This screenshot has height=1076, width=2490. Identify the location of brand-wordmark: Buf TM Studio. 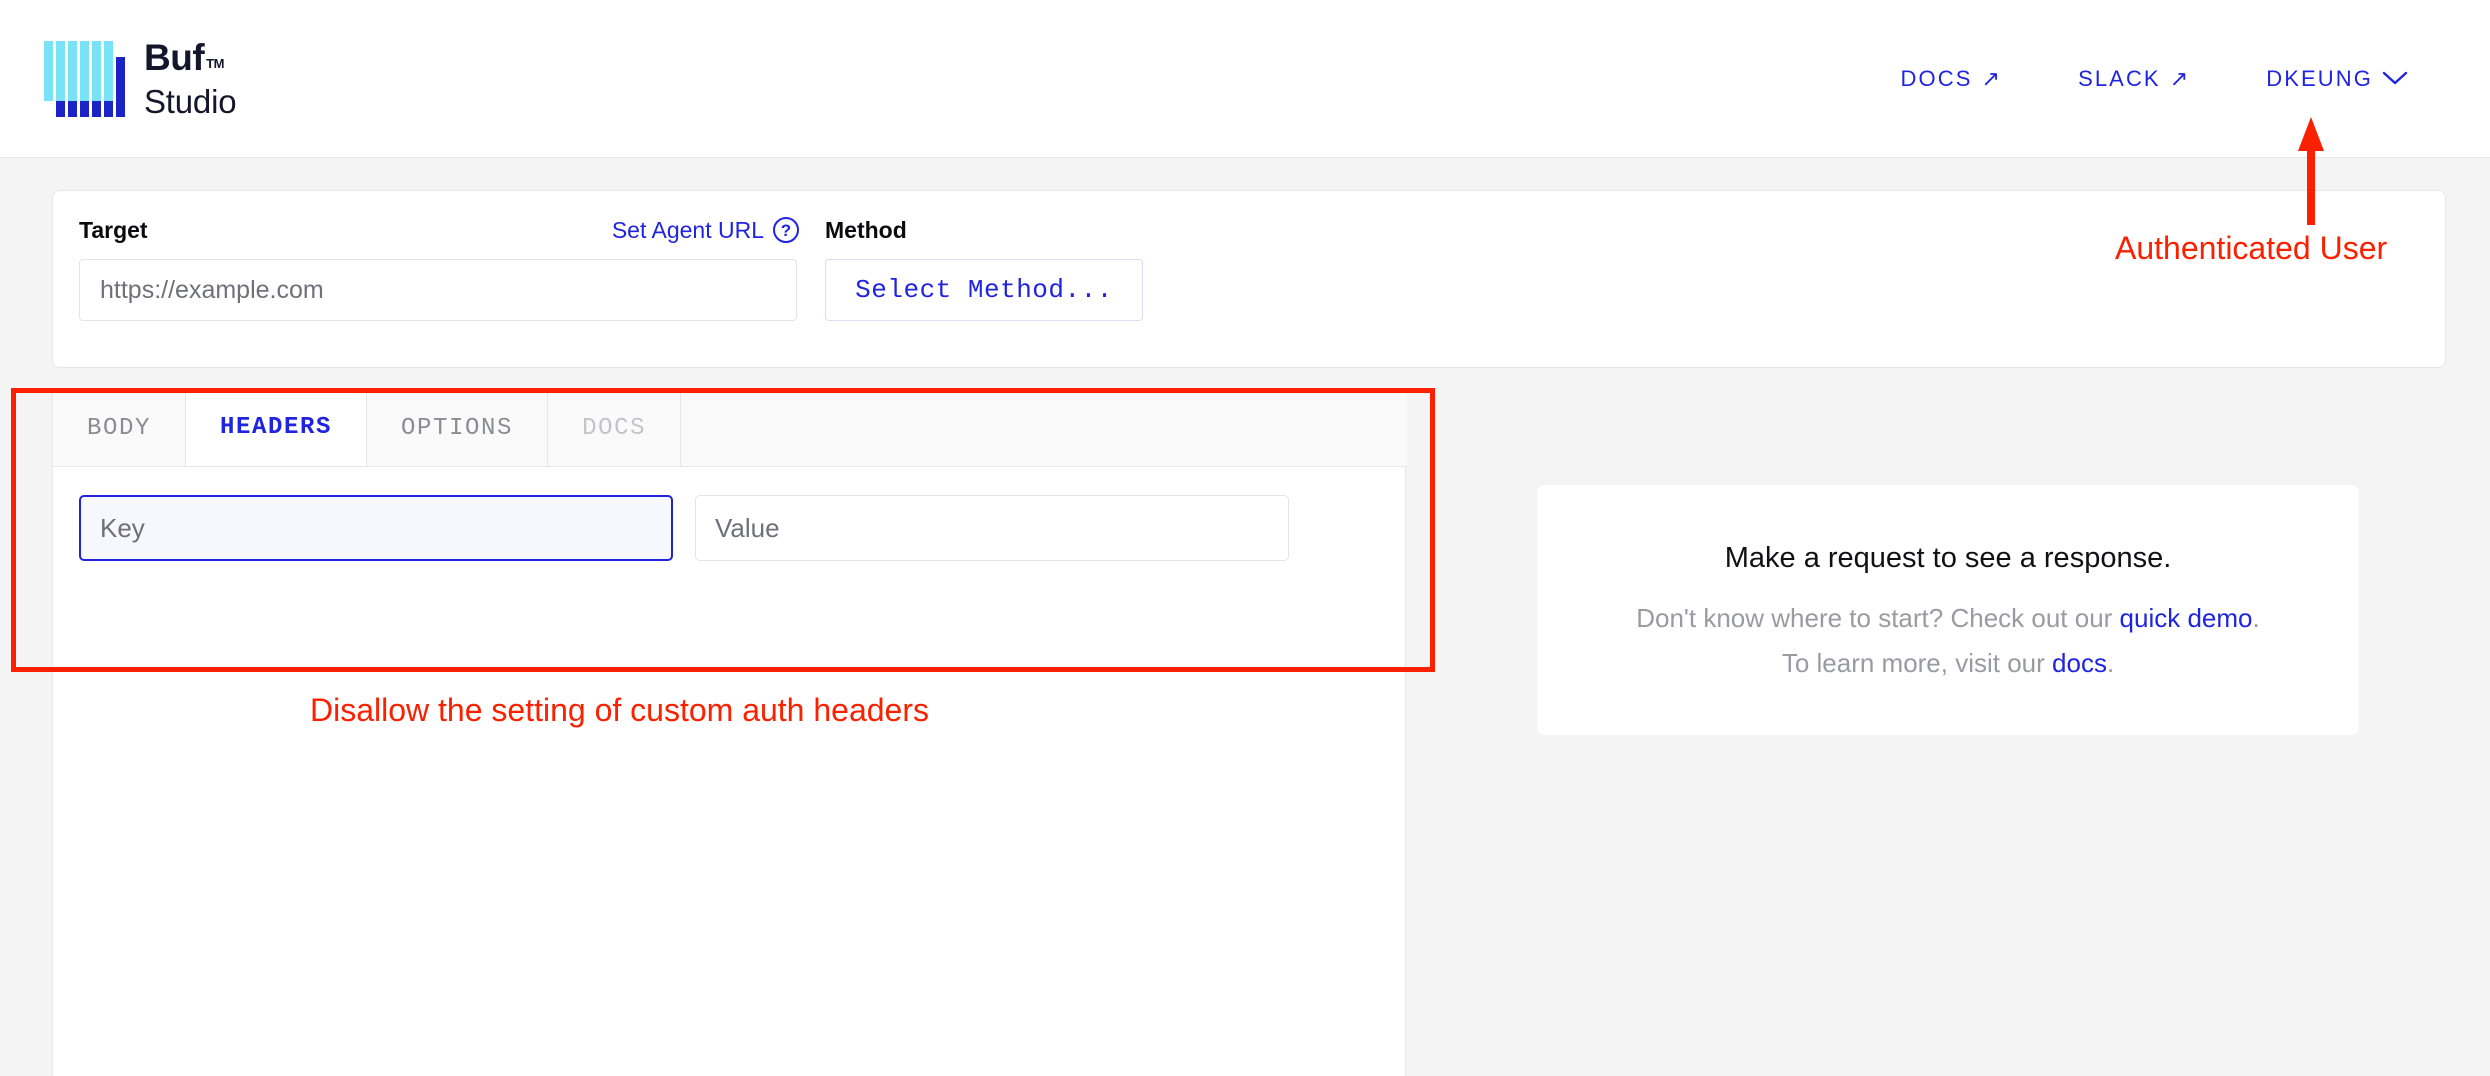
(190, 78).